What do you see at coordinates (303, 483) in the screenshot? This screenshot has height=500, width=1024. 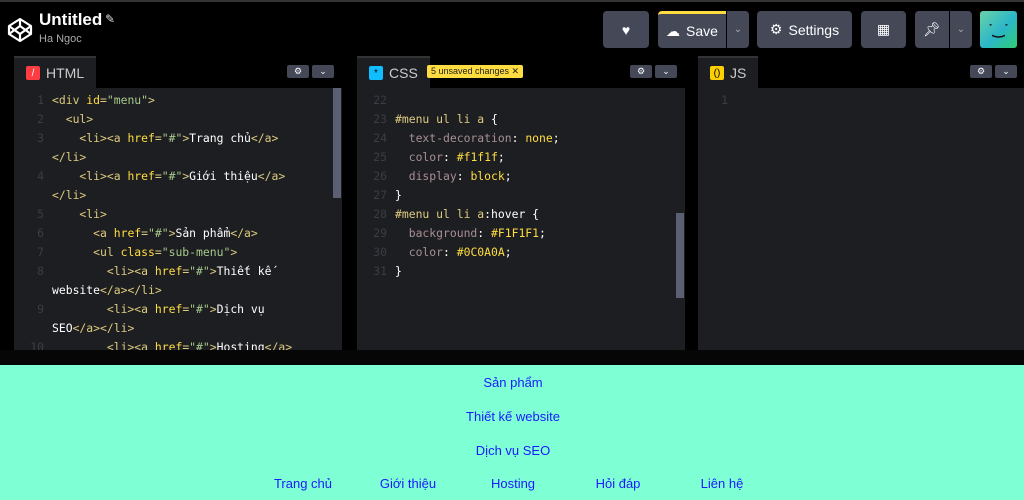 I see `preview-link-trang-chu: Trang chủ` at bounding box center [303, 483].